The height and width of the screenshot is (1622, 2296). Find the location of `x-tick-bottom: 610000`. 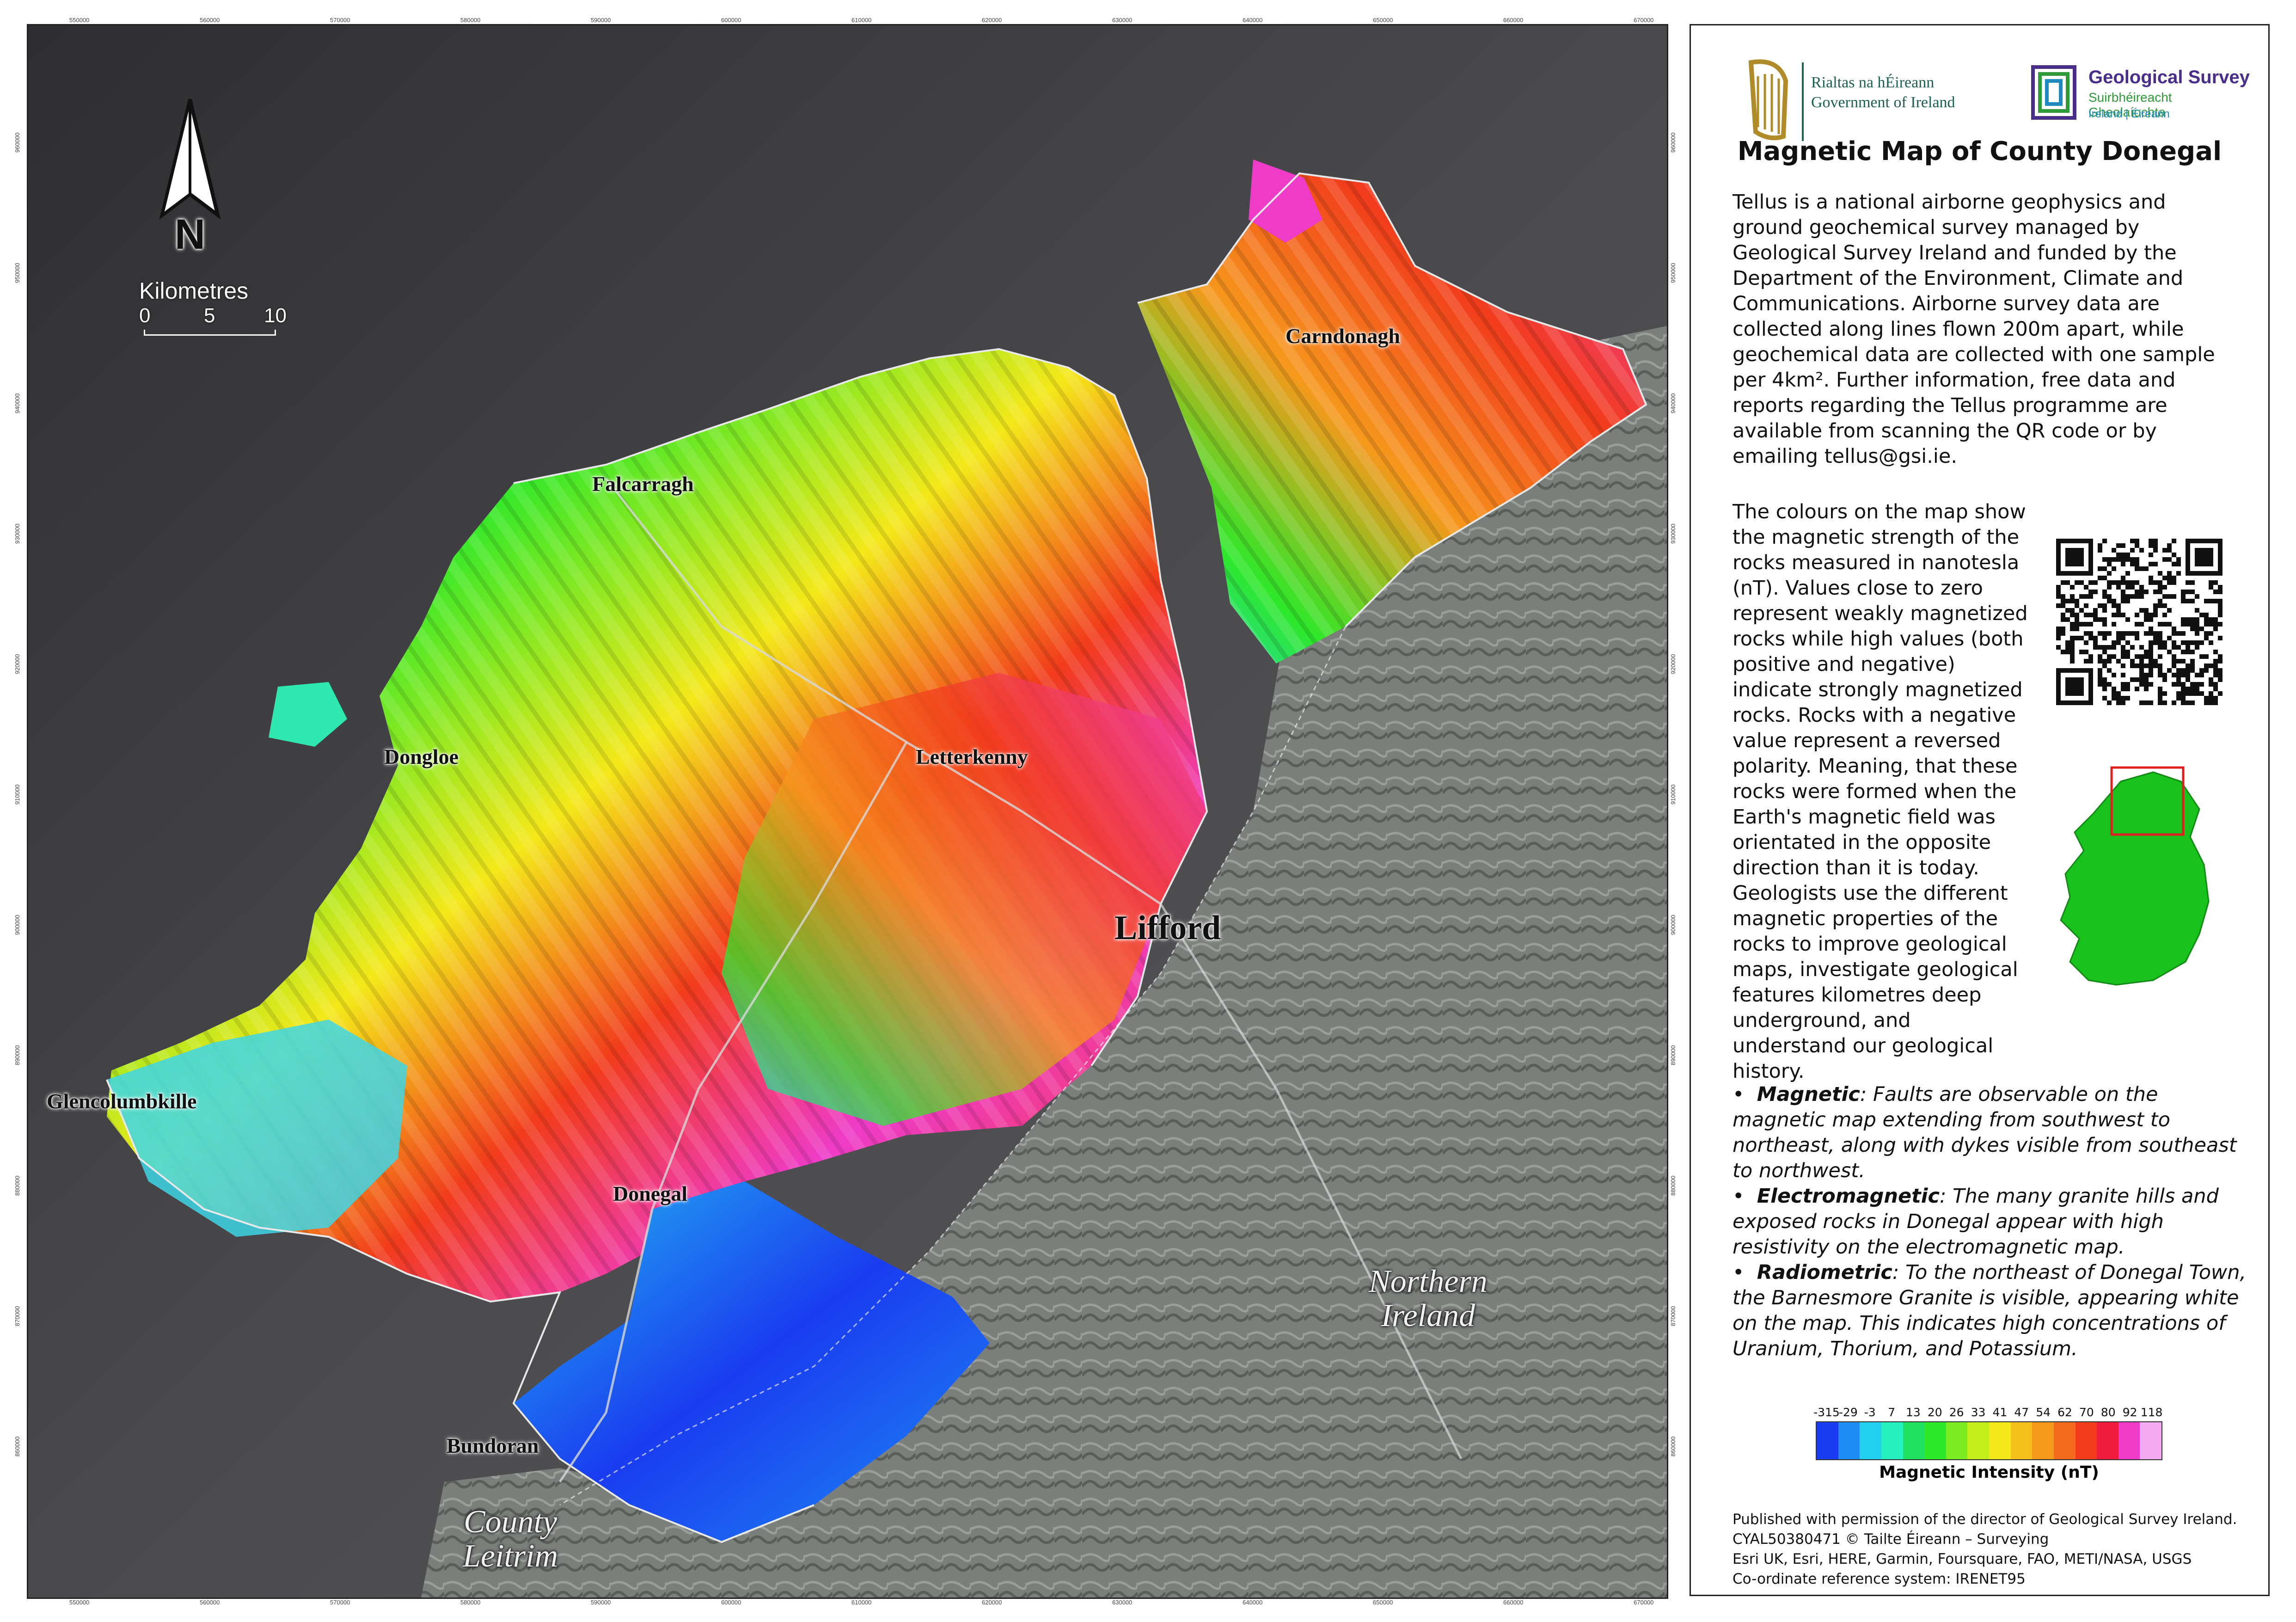

x-tick-bottom: 610000 is located at coordinates (861, 1603).